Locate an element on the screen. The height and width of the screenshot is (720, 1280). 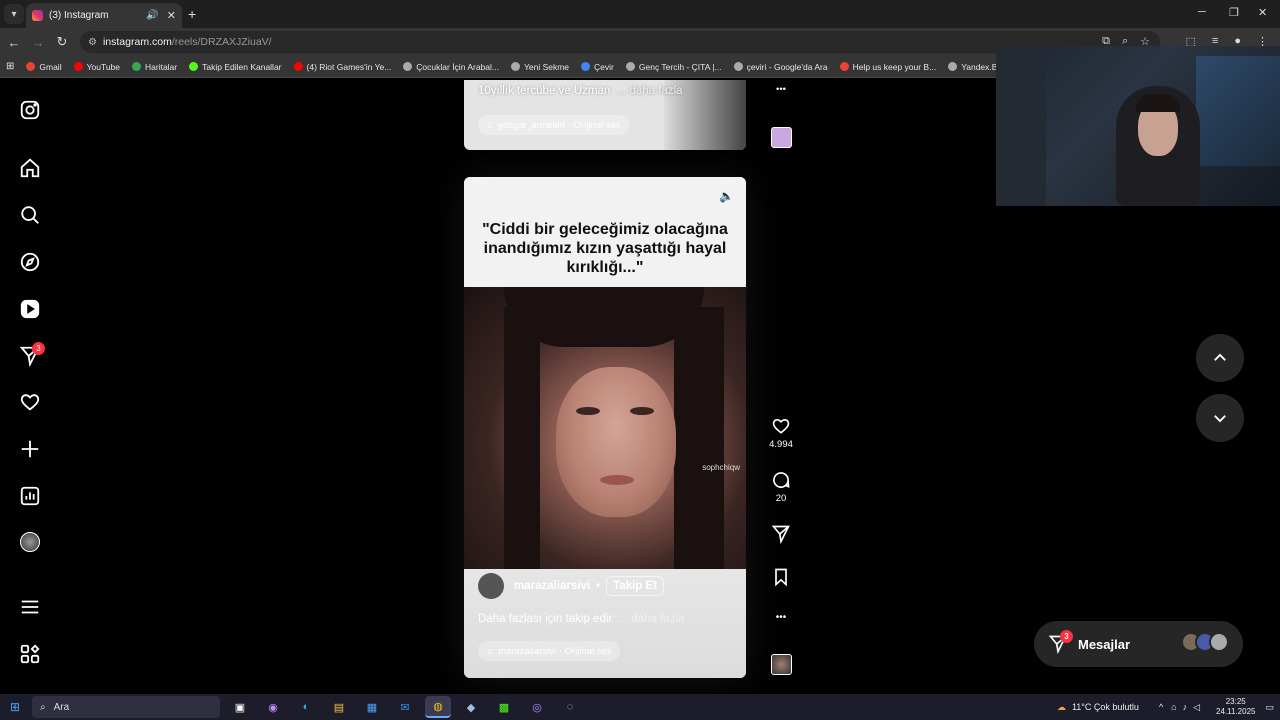
previous-reel-more-link: ... daha fazla is located at coordinates (650, 91).